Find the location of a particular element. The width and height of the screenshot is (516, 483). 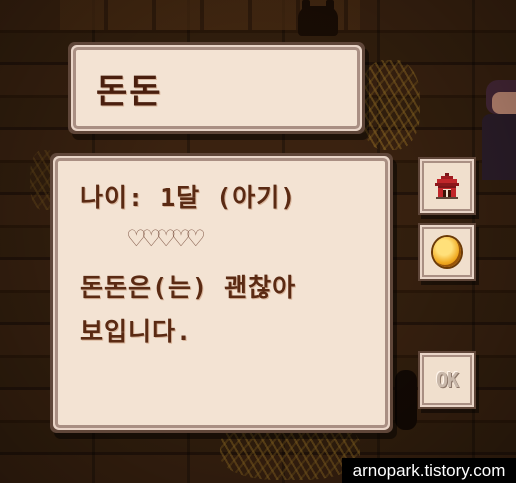

villager-character is located at coordinates (499, 130).